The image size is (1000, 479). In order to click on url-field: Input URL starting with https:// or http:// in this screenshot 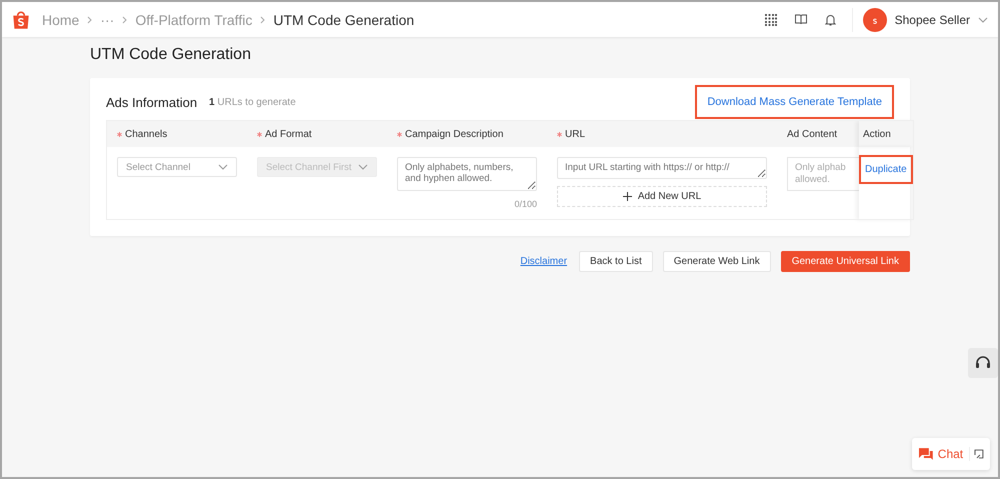, I will do `click(662, 168)`.